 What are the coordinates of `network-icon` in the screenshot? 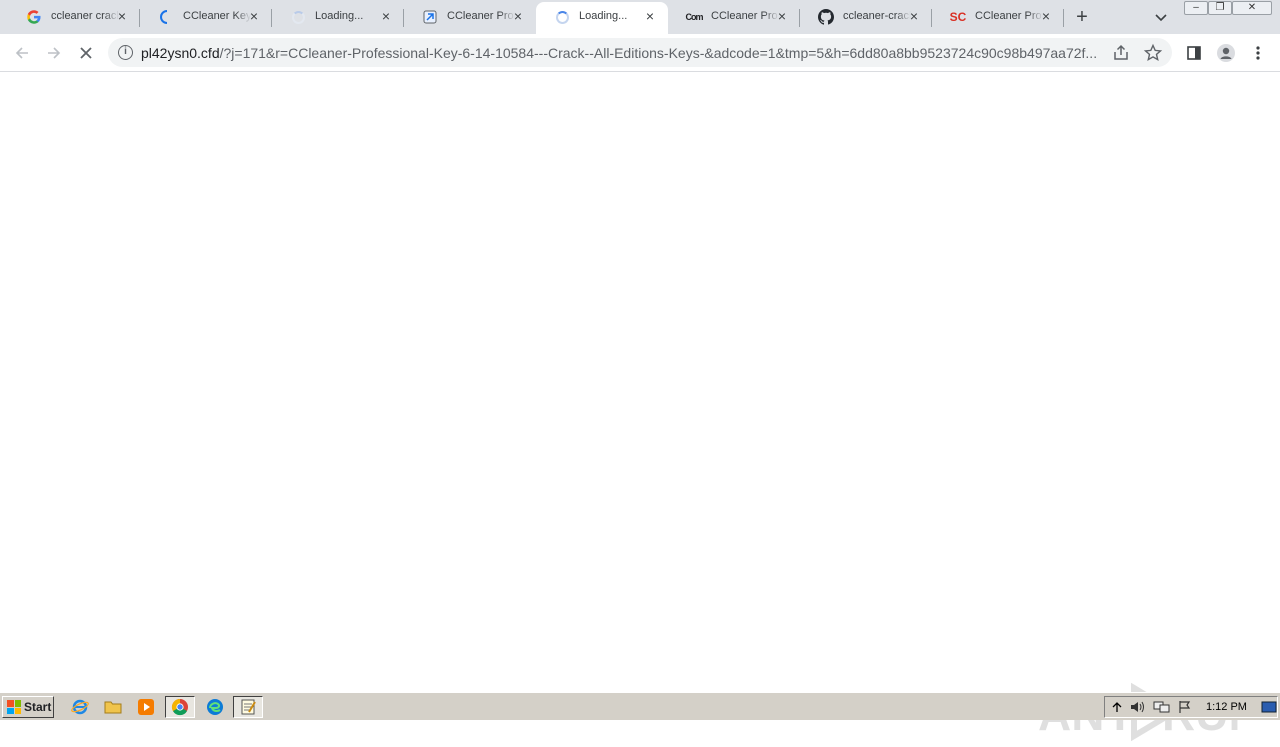 It's located at (1162, 708).